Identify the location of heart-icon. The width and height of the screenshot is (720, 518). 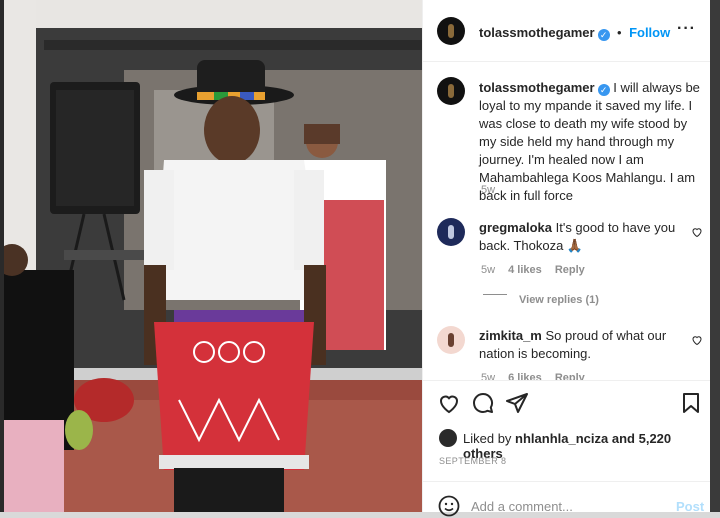
(449, 403).